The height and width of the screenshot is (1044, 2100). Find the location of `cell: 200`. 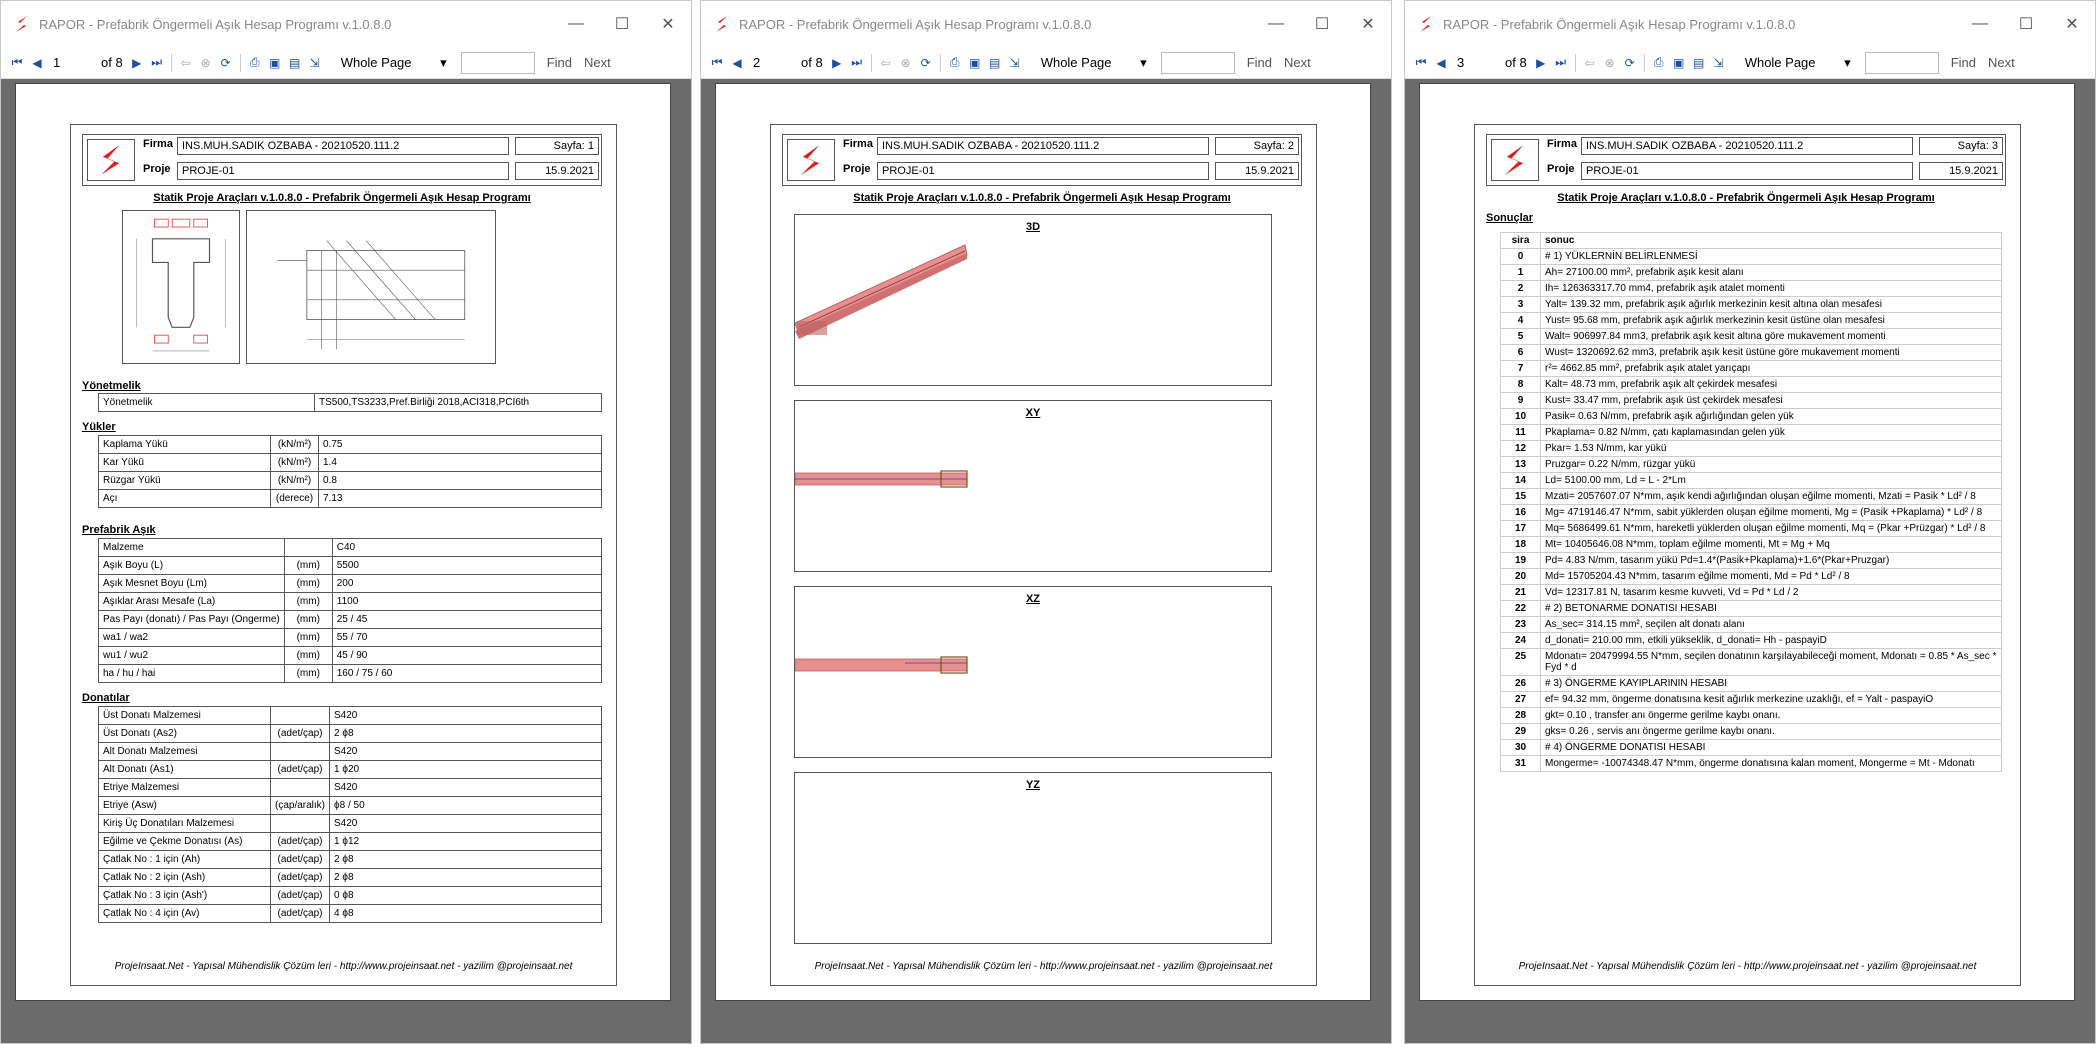

cell: 200 is located at coordinates (467, 583).